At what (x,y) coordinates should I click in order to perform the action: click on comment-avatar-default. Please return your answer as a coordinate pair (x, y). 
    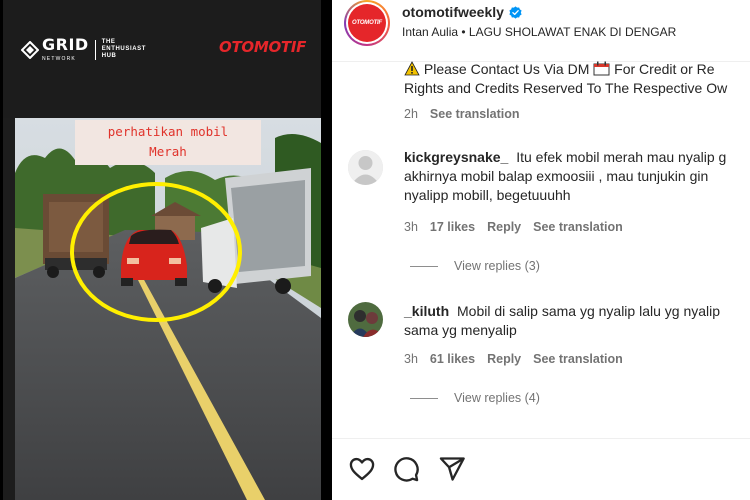
    Looking at the image, I should click on (365, 167).